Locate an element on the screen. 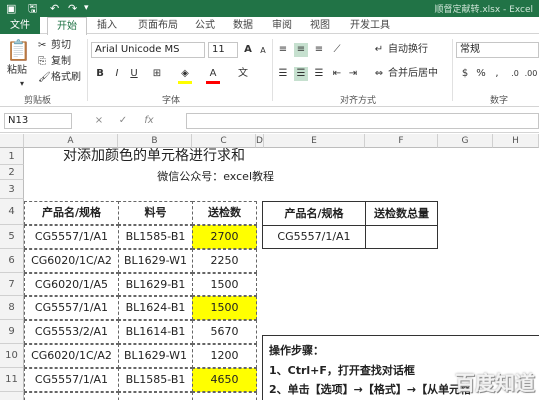  formula-input is located at coordinates (362, 121).